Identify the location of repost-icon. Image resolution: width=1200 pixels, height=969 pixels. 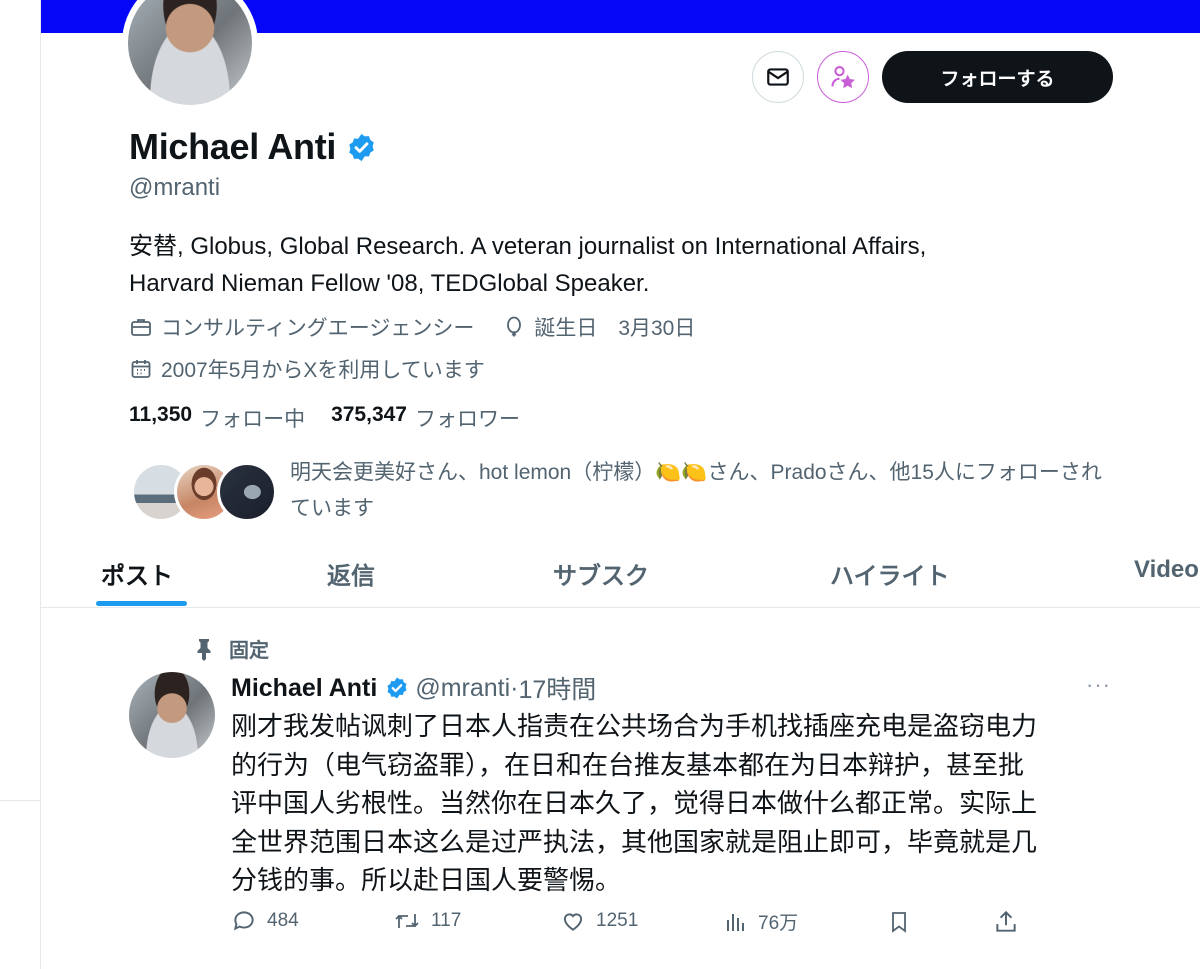
(407, 921).